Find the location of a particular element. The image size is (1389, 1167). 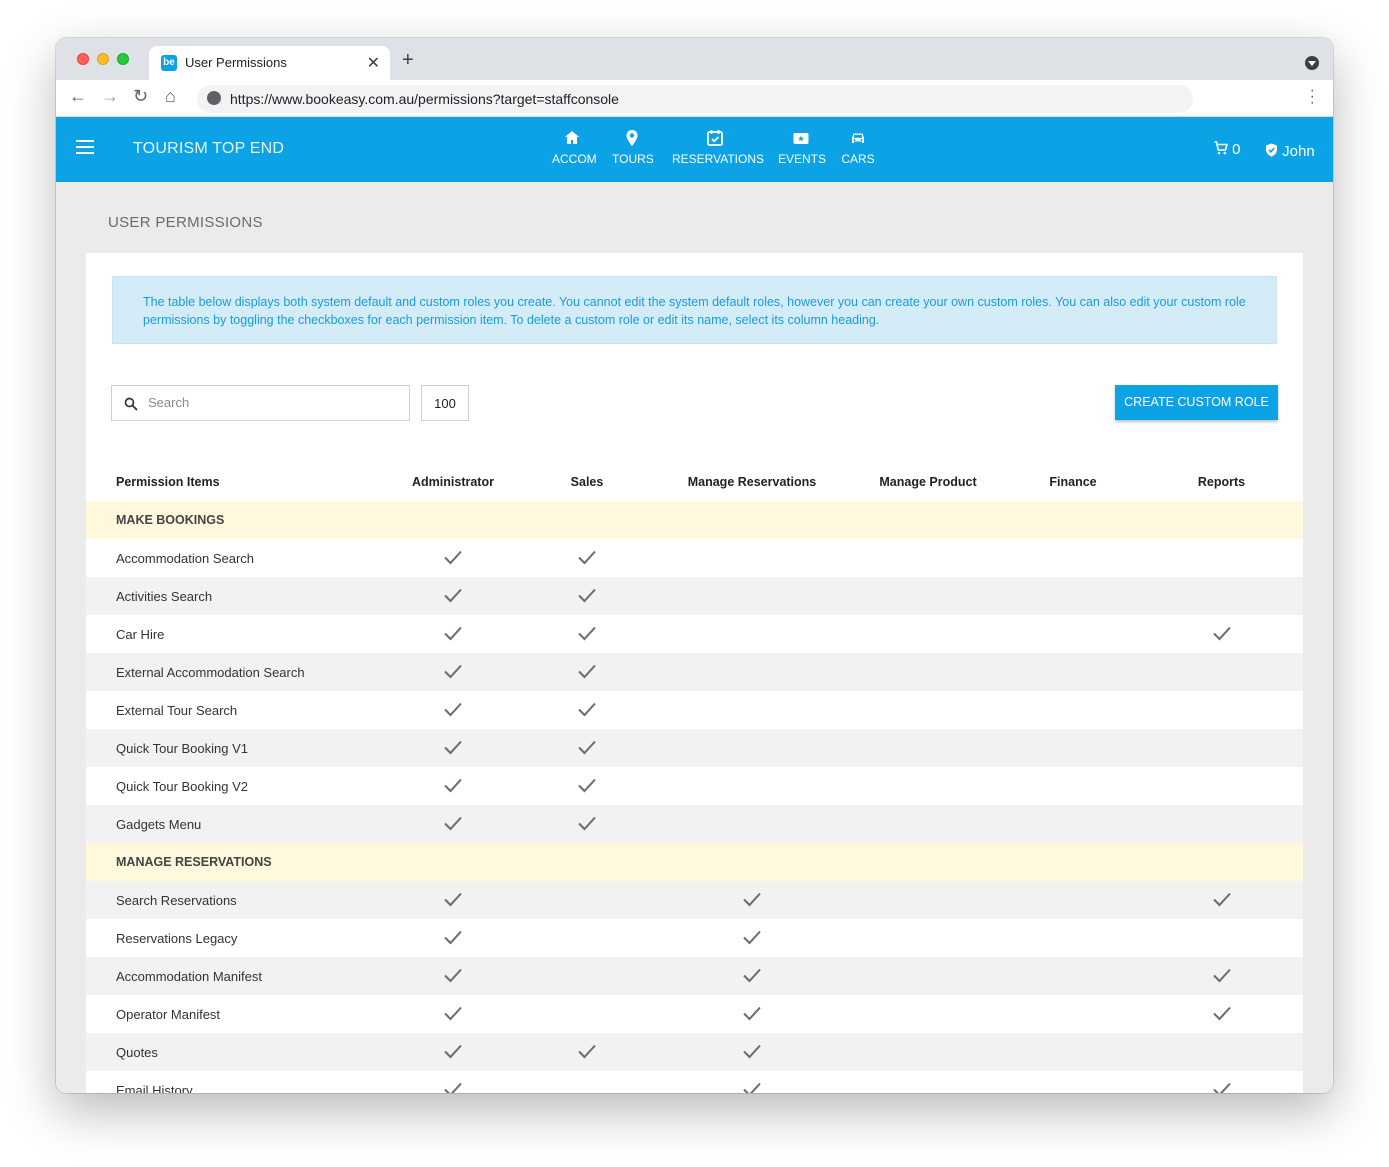

minimize-window-button is located at coordinates (103, 59).